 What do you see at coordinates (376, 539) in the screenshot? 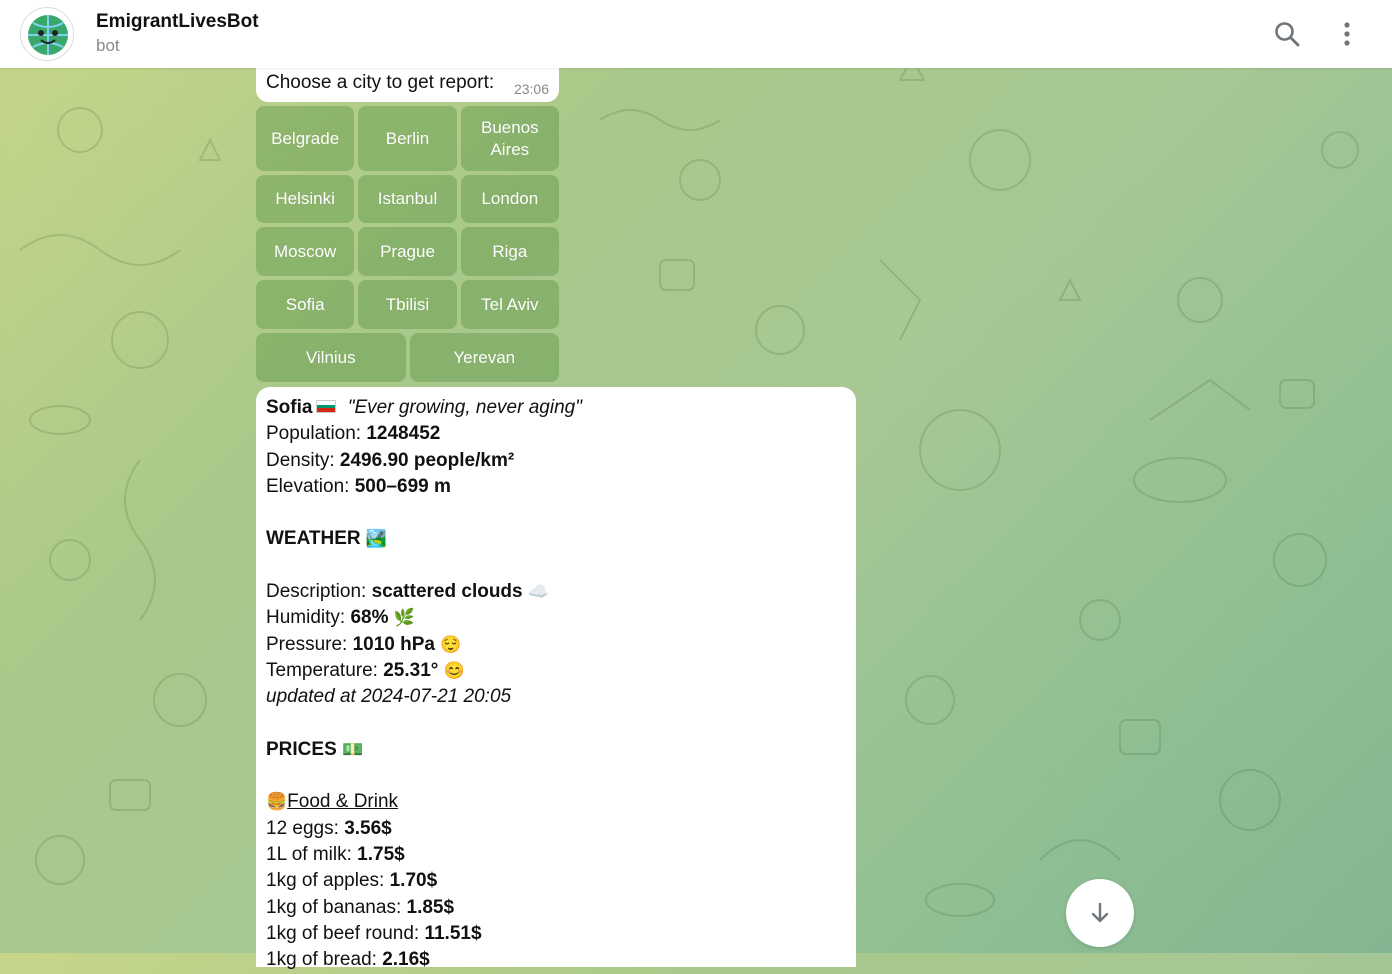
I see `landscape-icon: 🏞️` at bounding box center [376, 539].